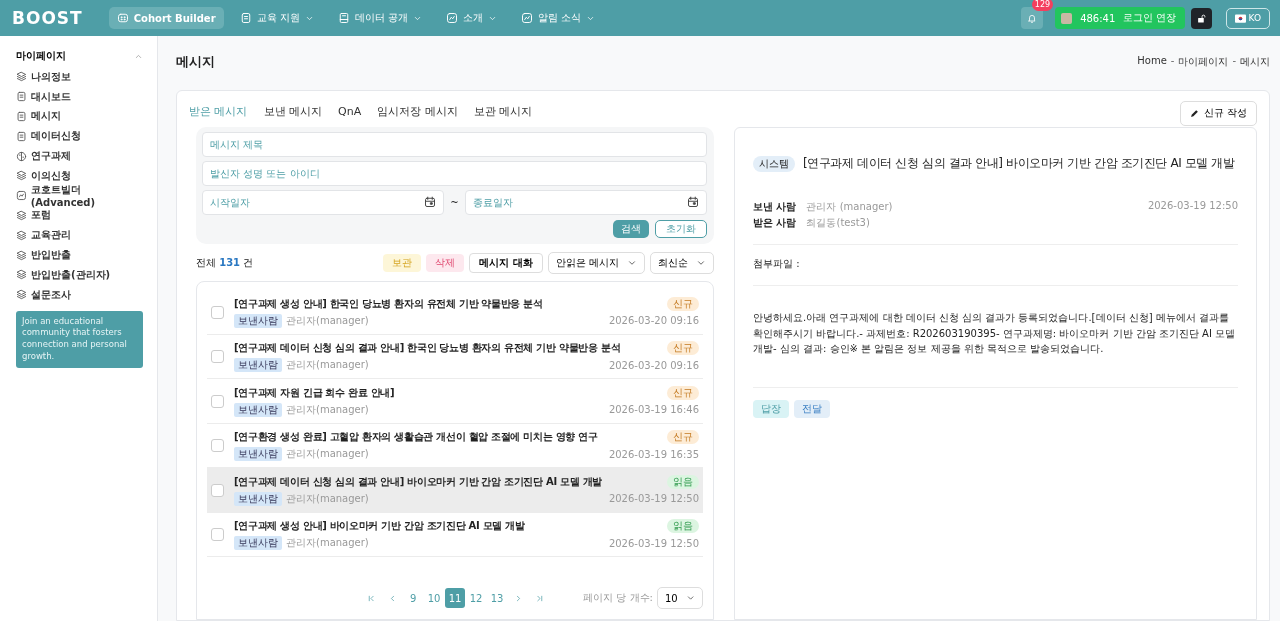 The image size is (1280, 621). What do you see at coordinates (682, 263) in the screenshot?
I see `sort-dropdown: 최신순` at bounding box center [682, 263].